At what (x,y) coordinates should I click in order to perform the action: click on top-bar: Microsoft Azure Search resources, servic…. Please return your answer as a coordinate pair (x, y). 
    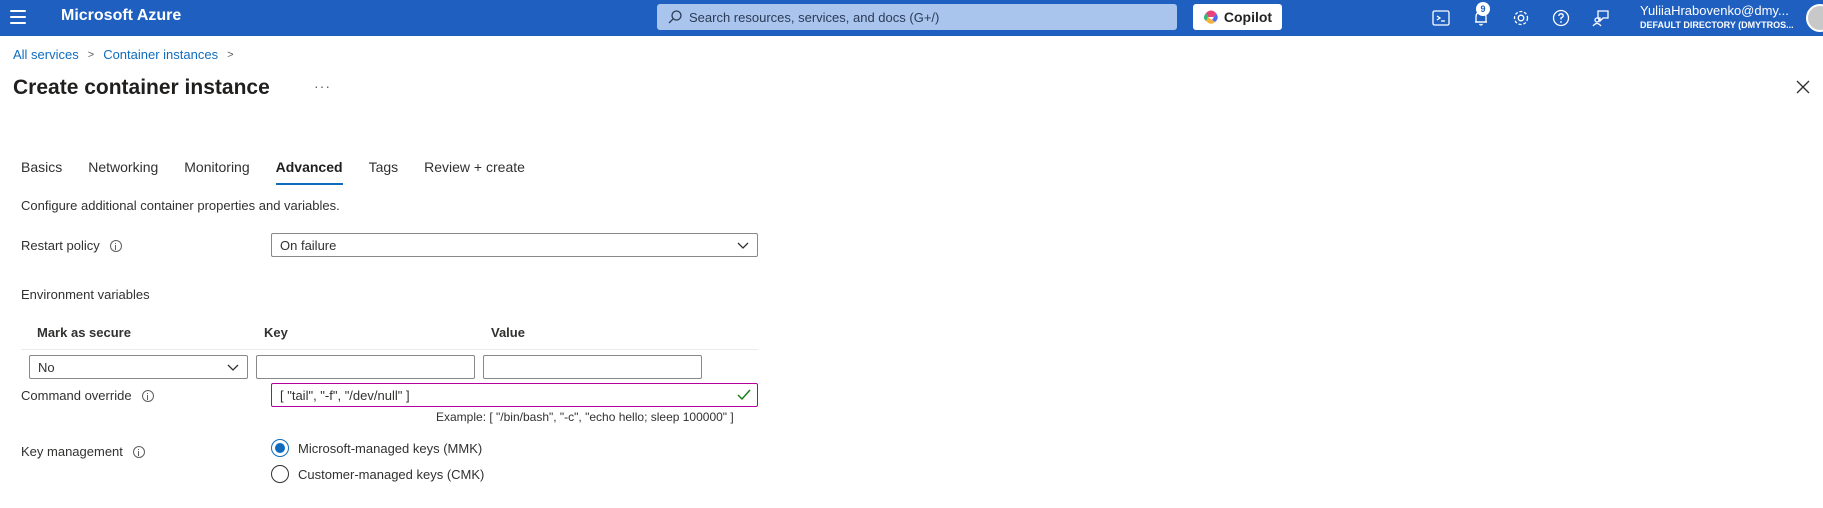
    Looking at the image, I should click on (911, 18).